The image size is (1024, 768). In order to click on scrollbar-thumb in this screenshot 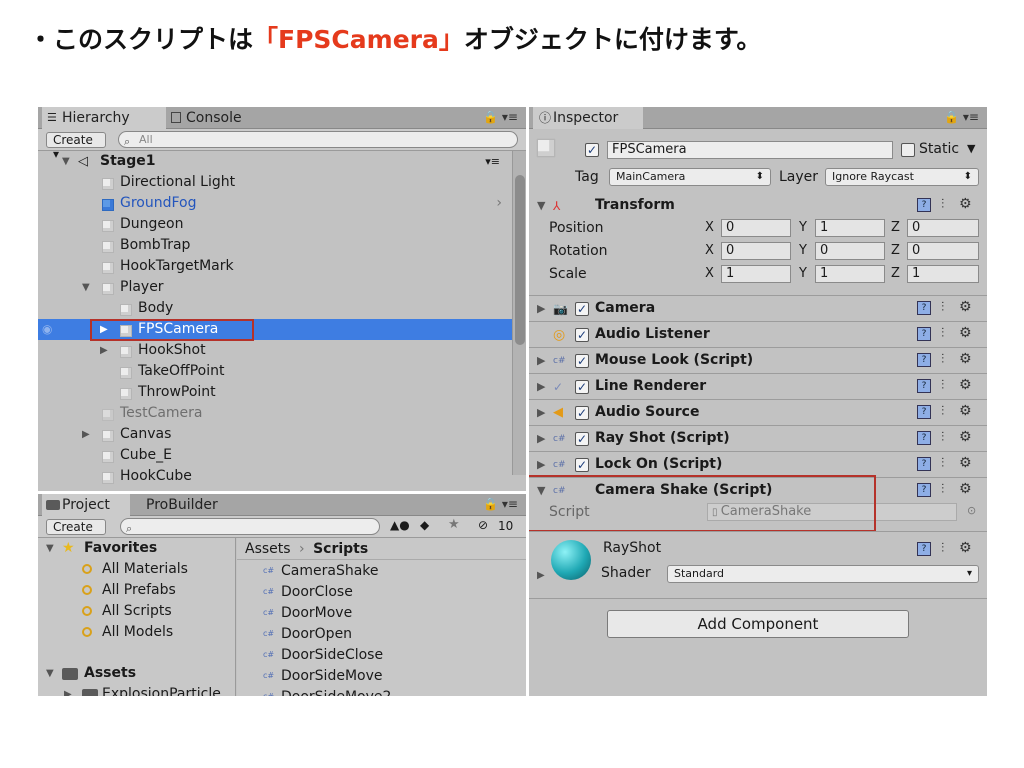, I will do `click(520, 260)`.